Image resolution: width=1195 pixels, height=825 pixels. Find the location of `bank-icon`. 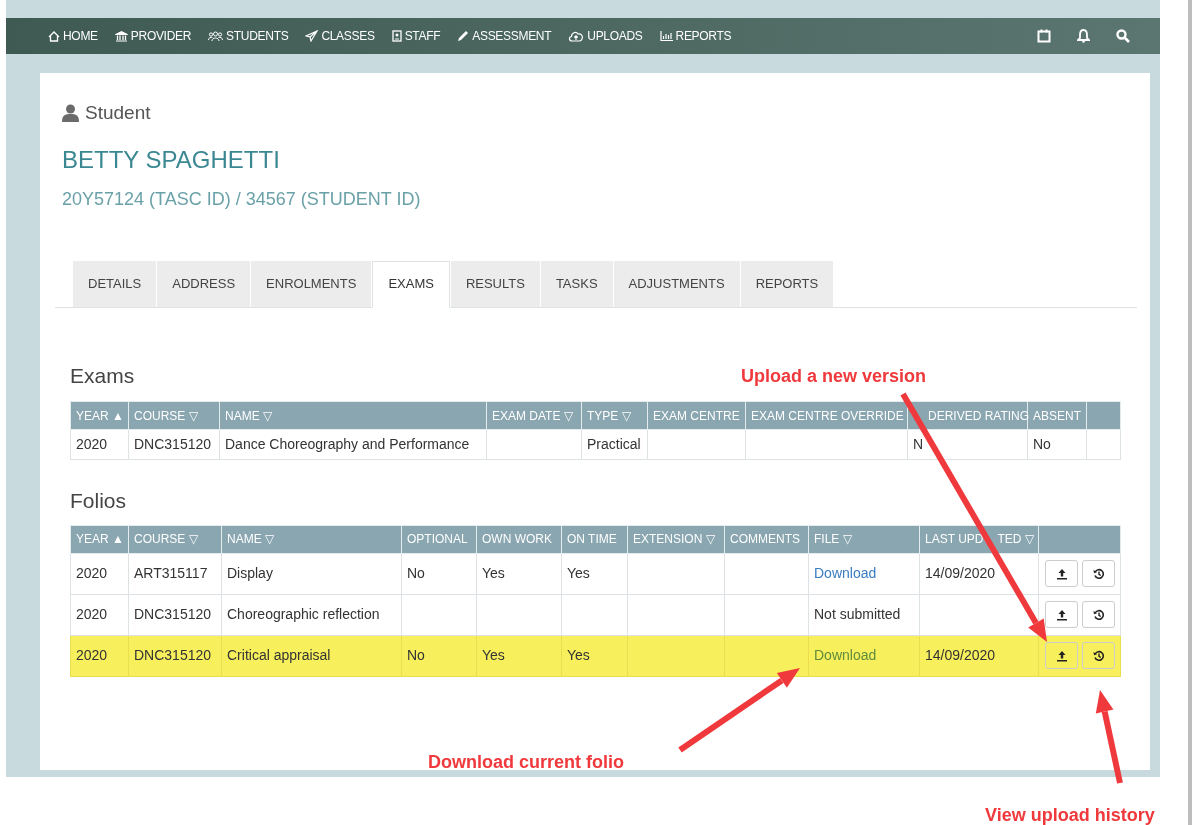

bank-icon is located at coordinates (121, 36).